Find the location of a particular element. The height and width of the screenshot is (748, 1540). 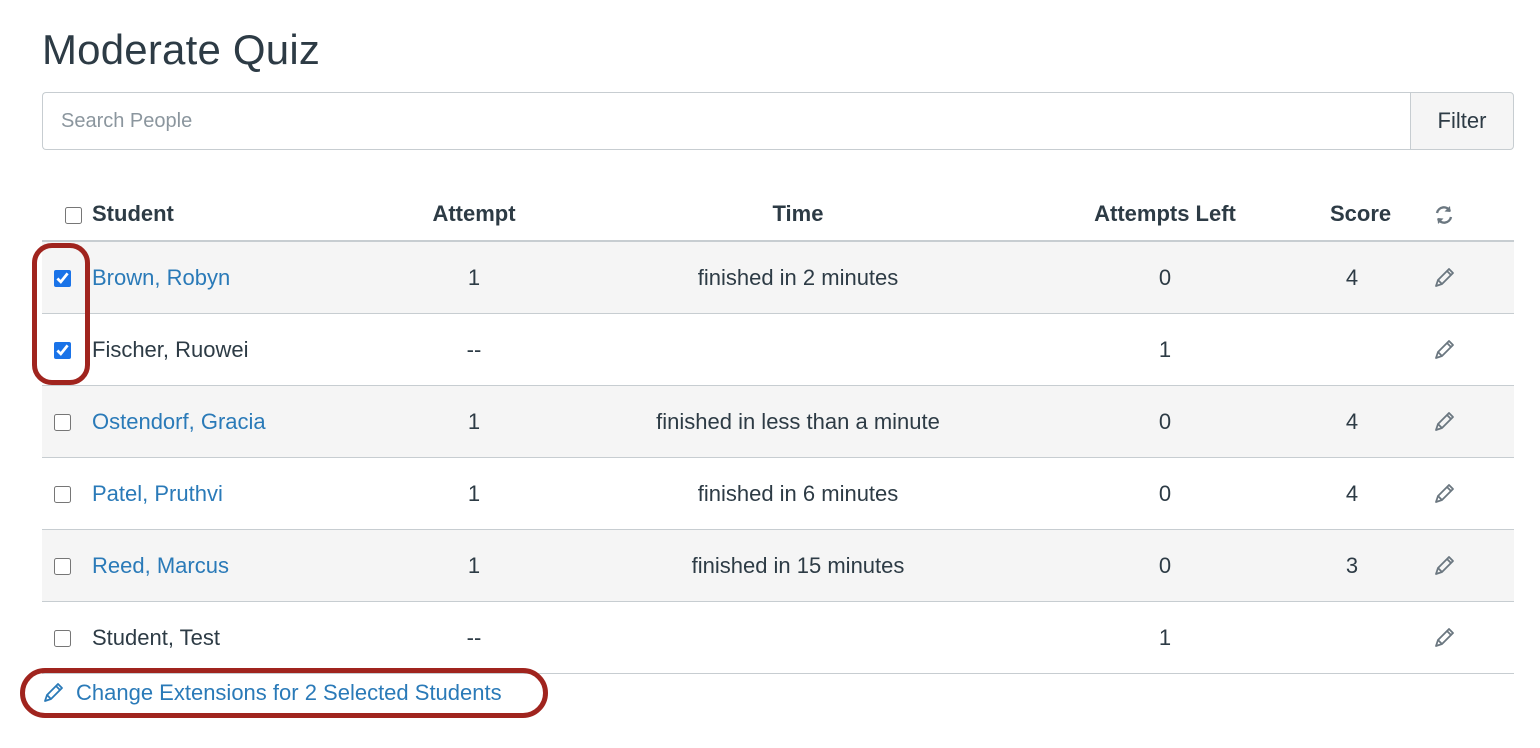

table-row: Student, Test -- 1 is located at coordinates (778, 637).